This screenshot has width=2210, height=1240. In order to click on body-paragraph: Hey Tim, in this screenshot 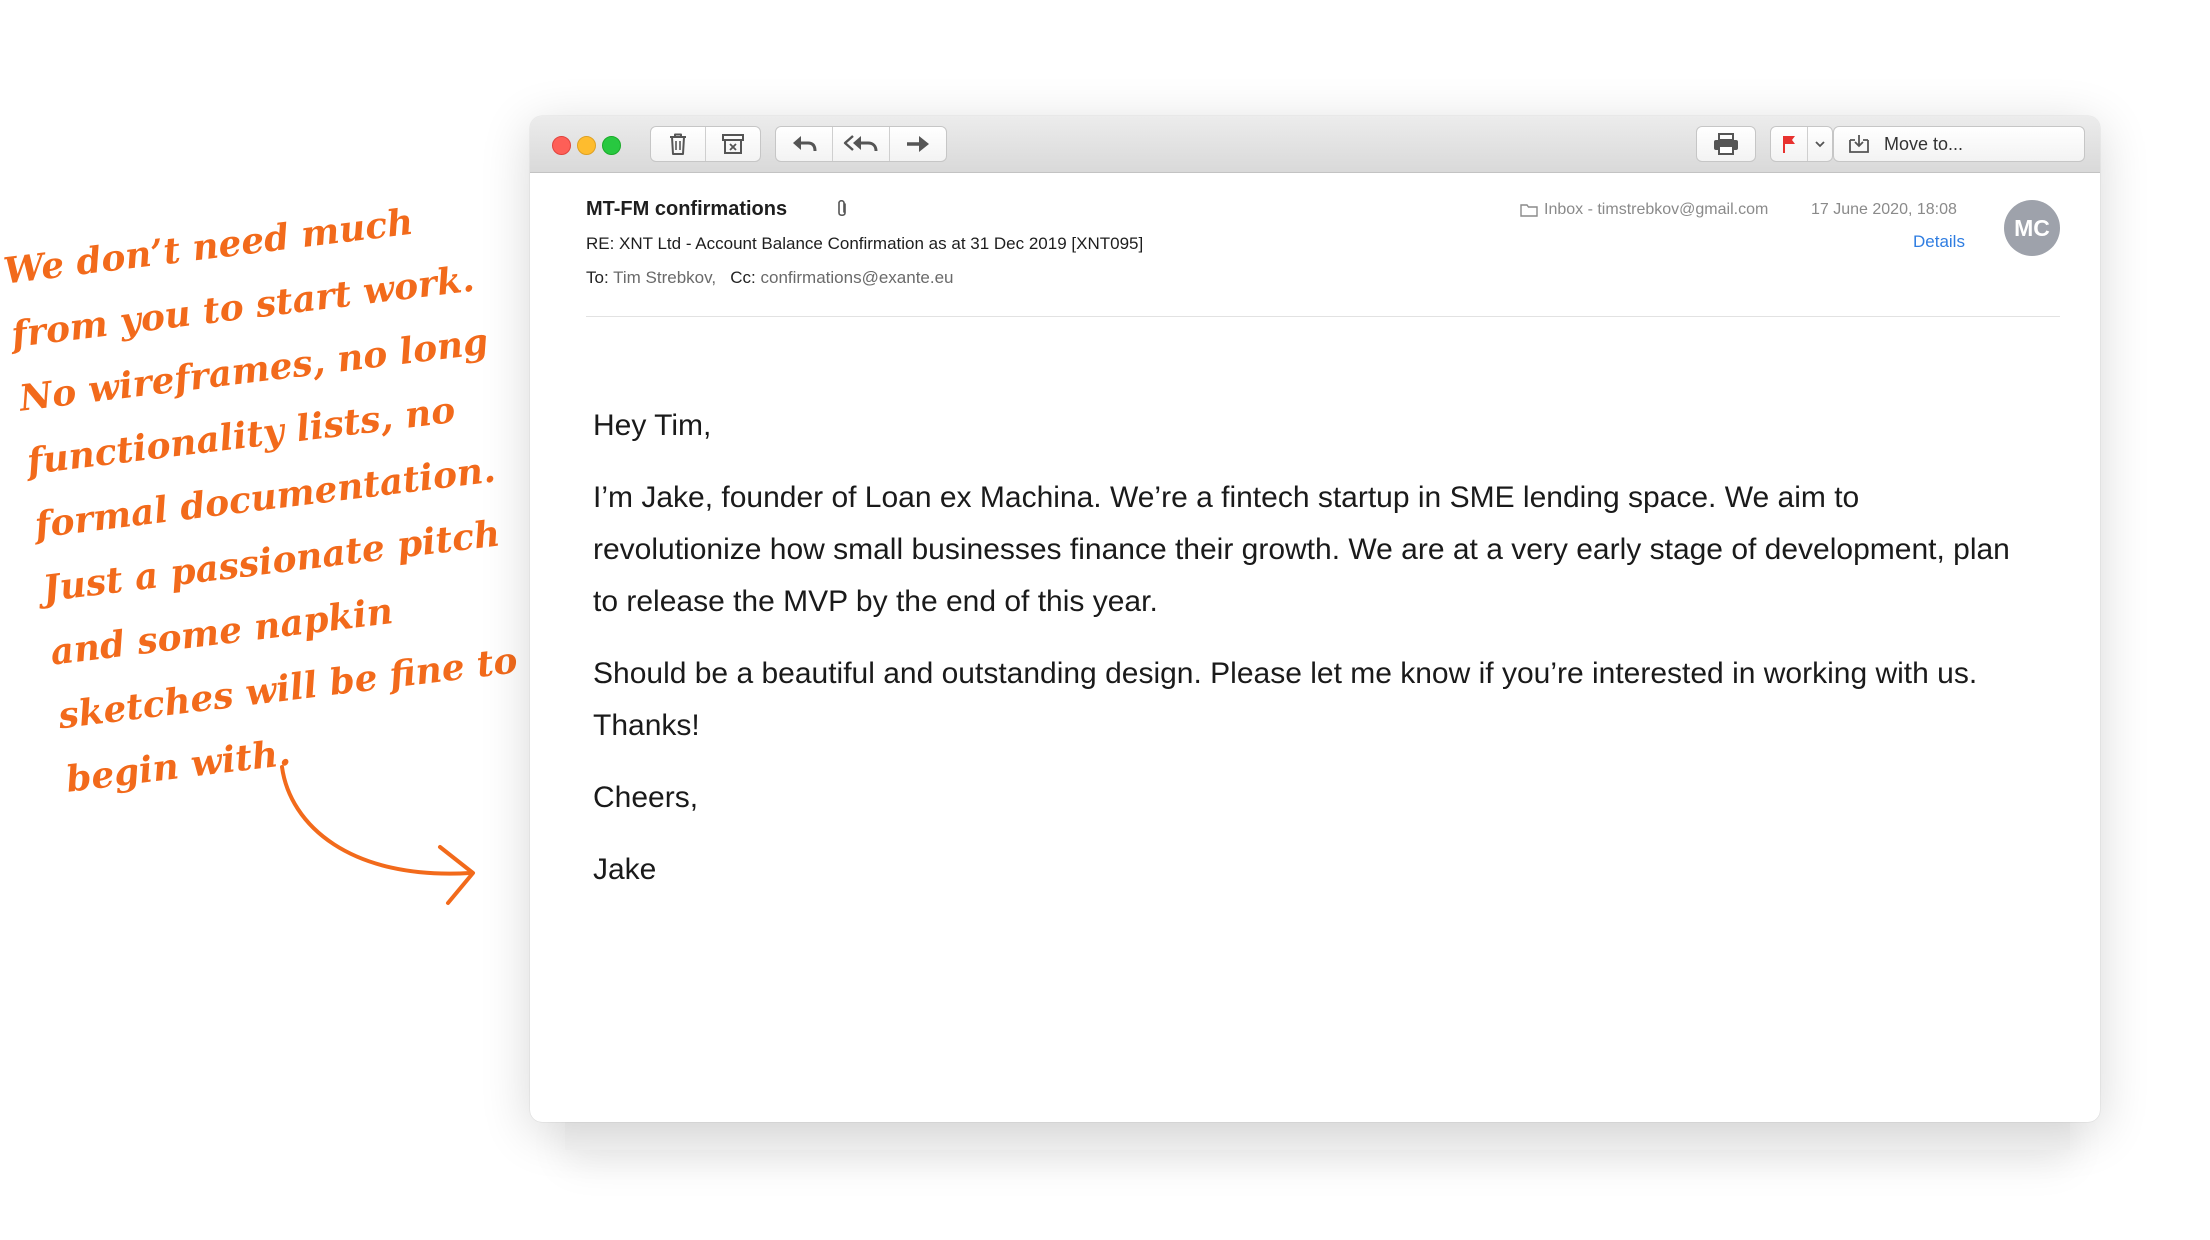, I will do `click(652, 425)`.